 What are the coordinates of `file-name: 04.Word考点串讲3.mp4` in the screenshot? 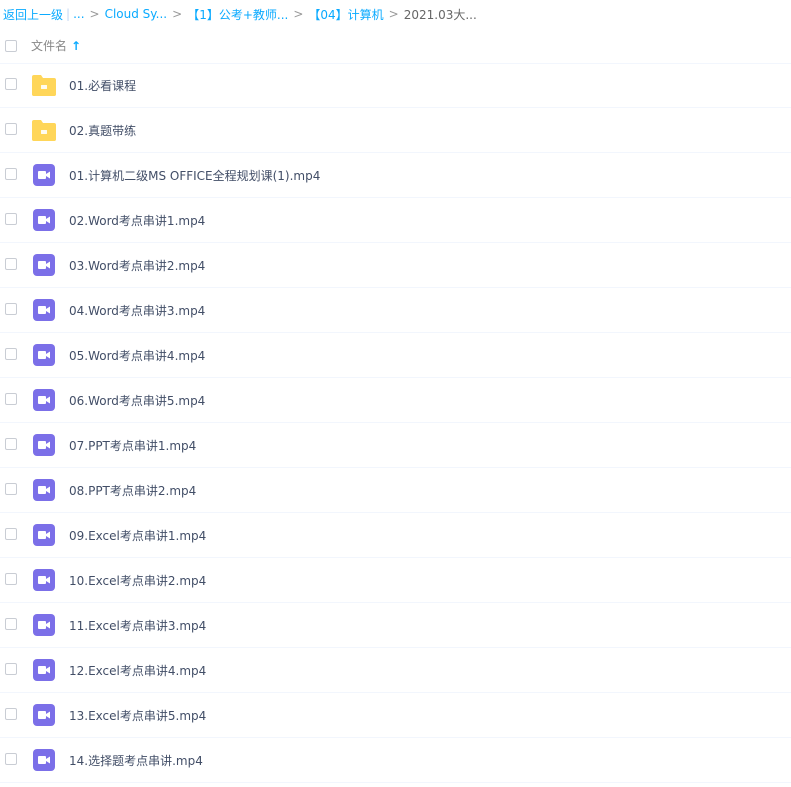 It's located at (137, 310).